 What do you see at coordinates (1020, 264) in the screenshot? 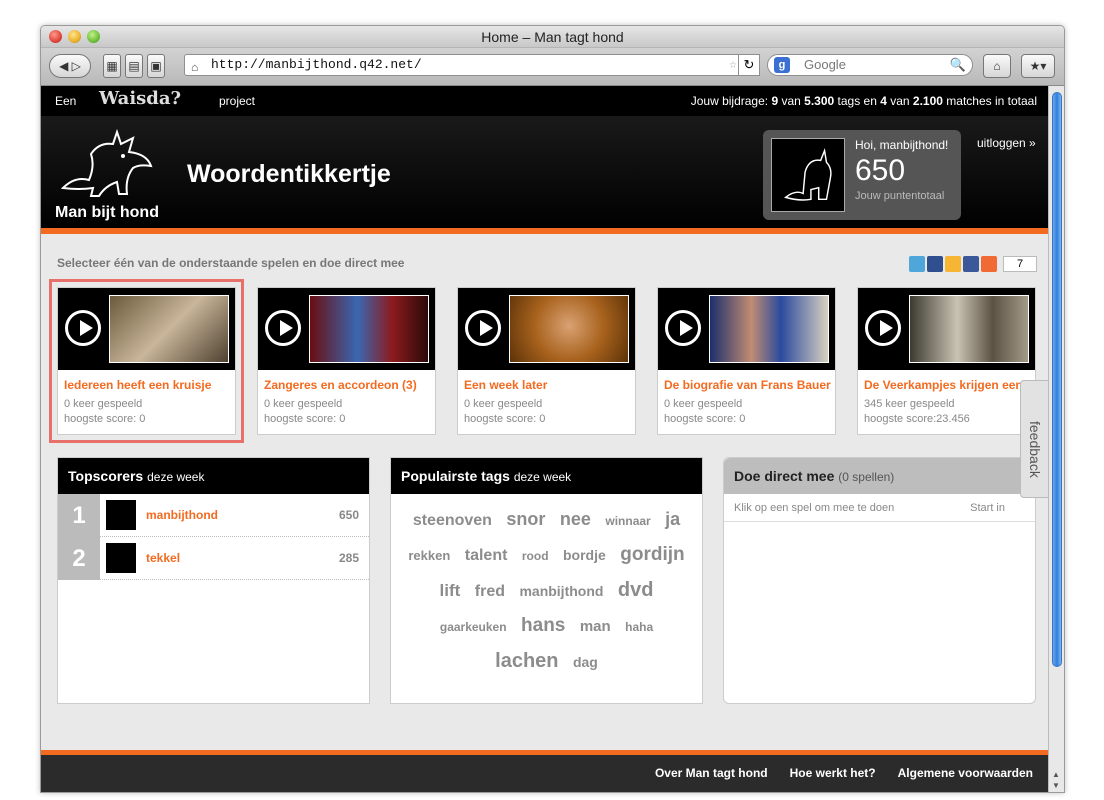
I see `share-count: 7` at bounding box center [1020, 264].